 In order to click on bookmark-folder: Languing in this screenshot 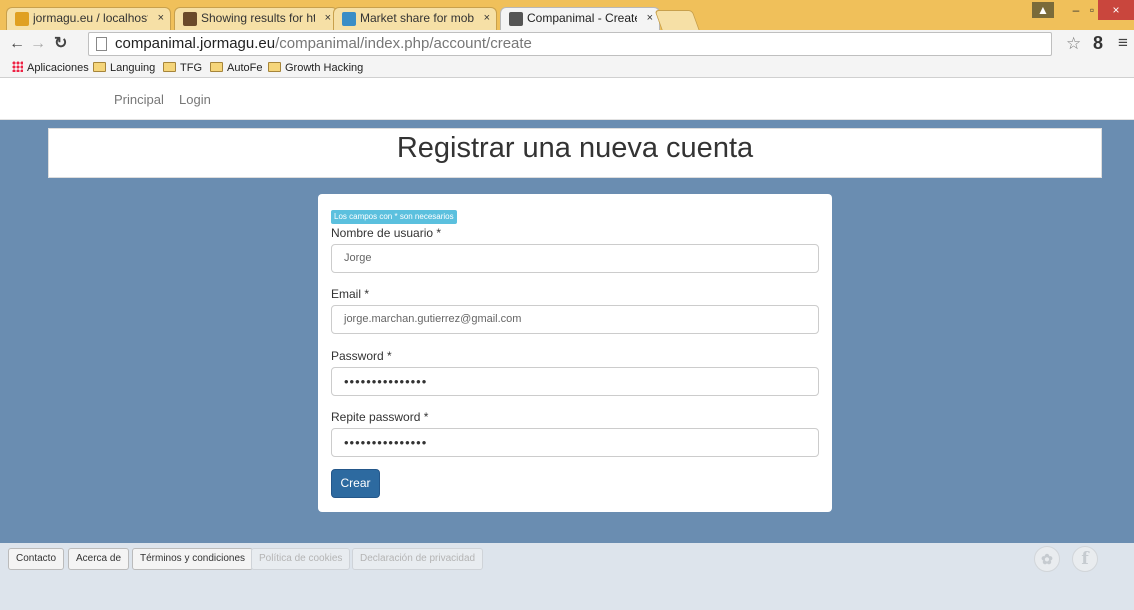, I will do `click(124, 68)`.